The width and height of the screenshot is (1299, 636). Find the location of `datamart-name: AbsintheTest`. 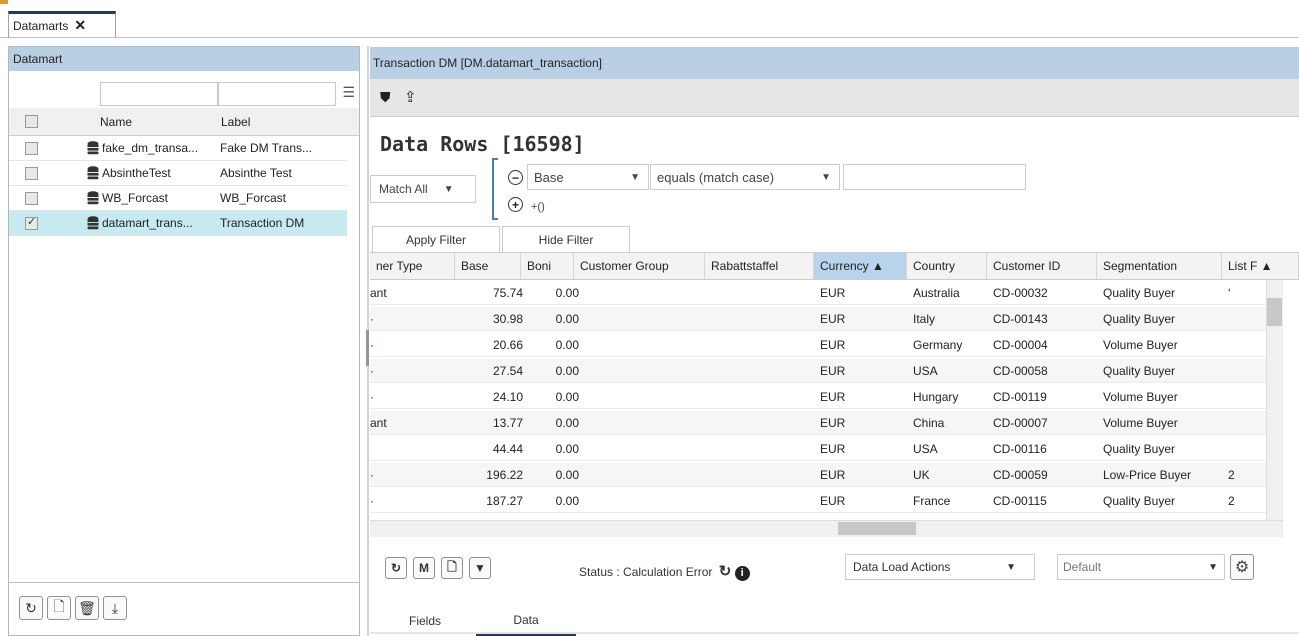

datamart-name: AbsintheTest is located at coordinates (136, 173).